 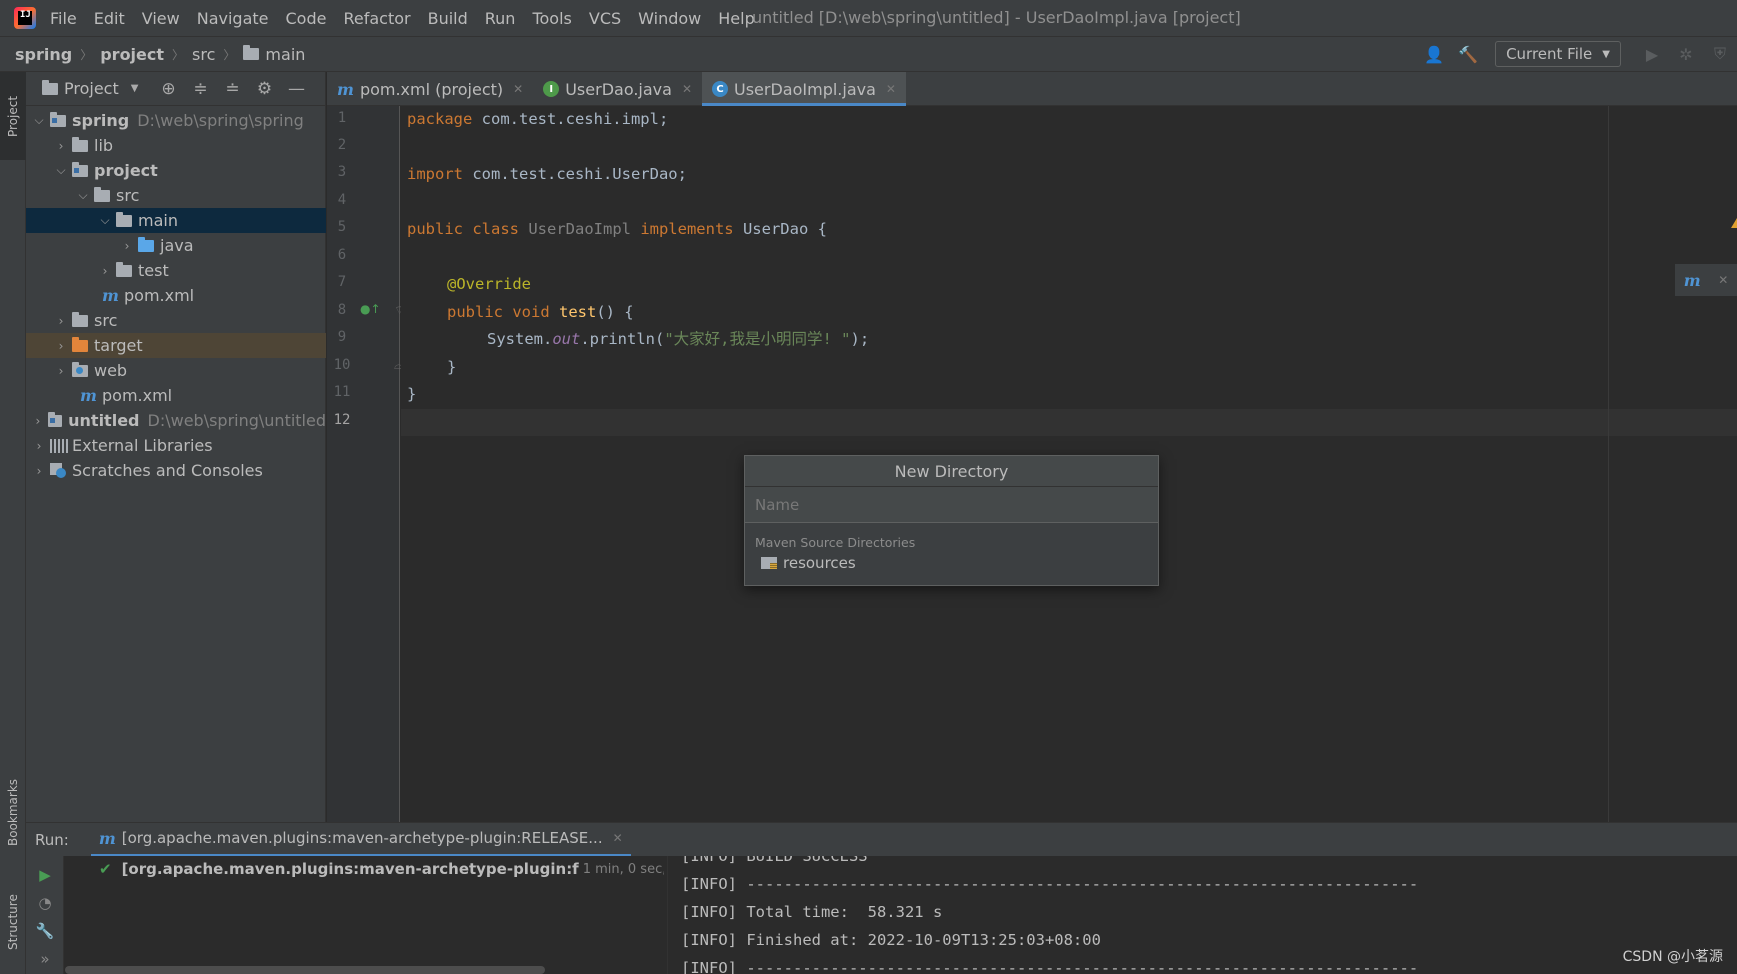 What do you see at coordinates (176, 220) in the screenshot?
I see `tree-item-main: ⌵ main` at bounding box center [176, 220].